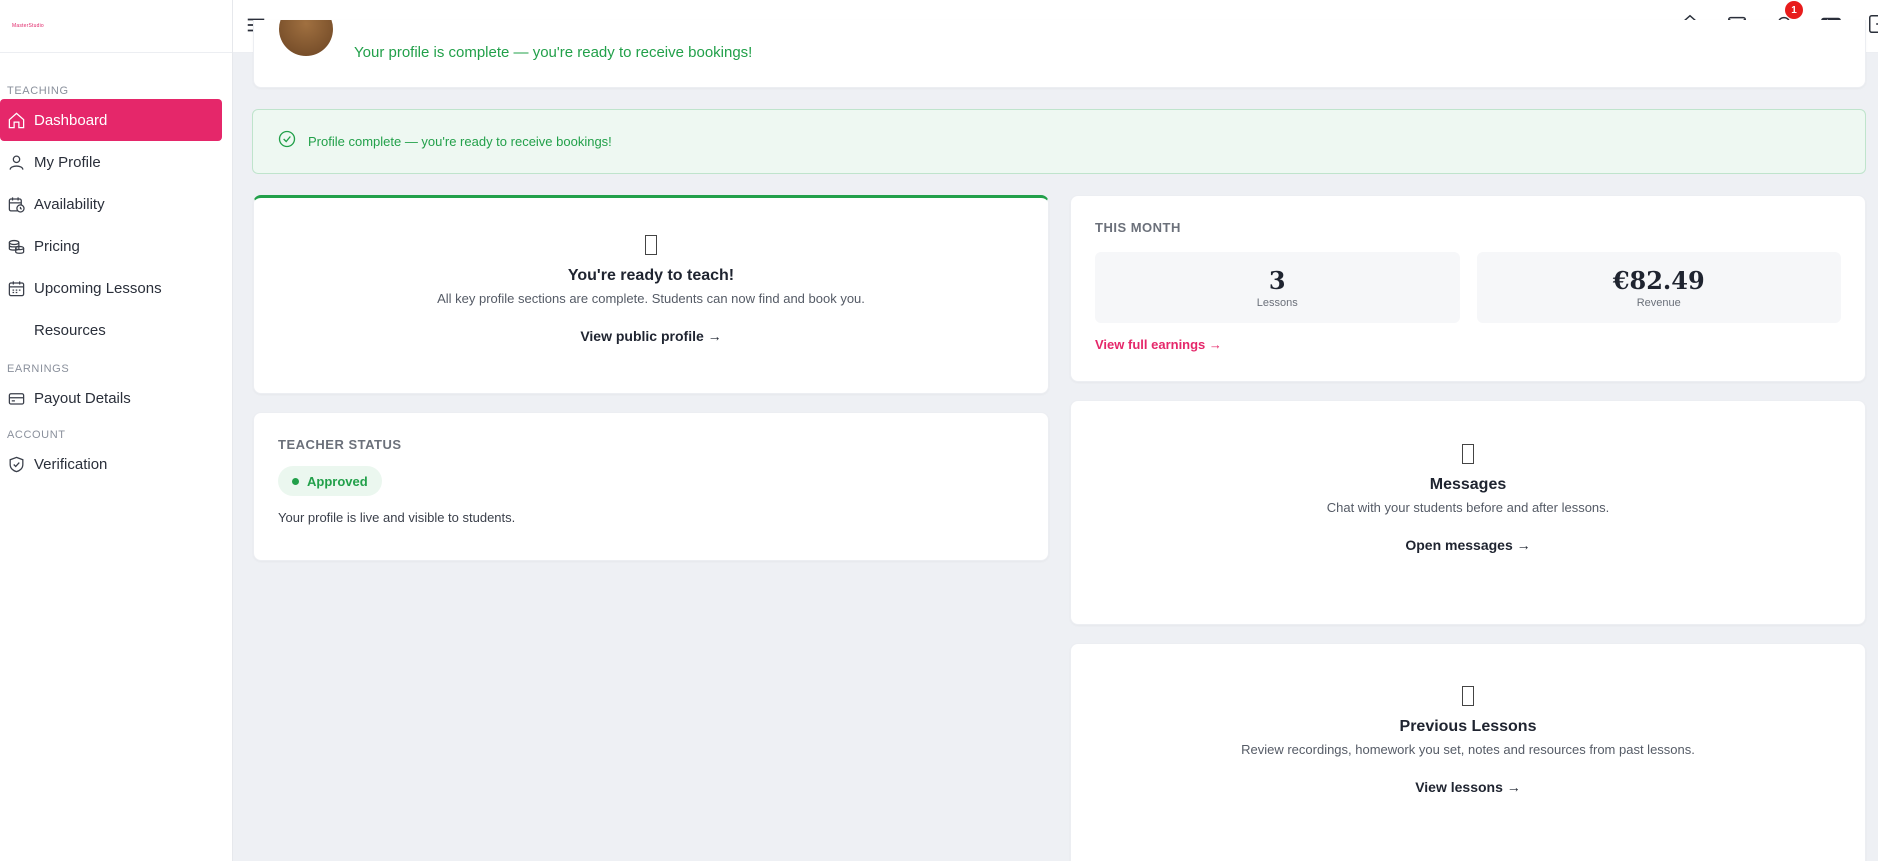 This screenshot has width=1878, height=861. I want to click on sidebar-item-upcoming-lessons: Upcoming Lessons, so click(111, 288).